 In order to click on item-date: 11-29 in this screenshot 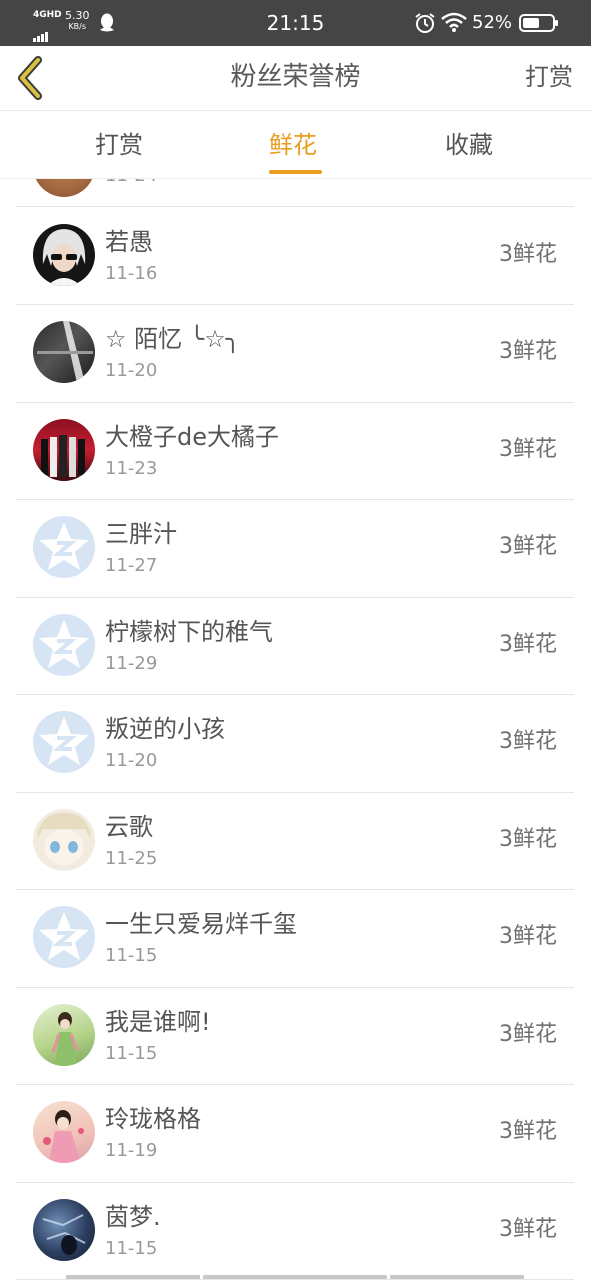, I will do `click(131, 663)`.